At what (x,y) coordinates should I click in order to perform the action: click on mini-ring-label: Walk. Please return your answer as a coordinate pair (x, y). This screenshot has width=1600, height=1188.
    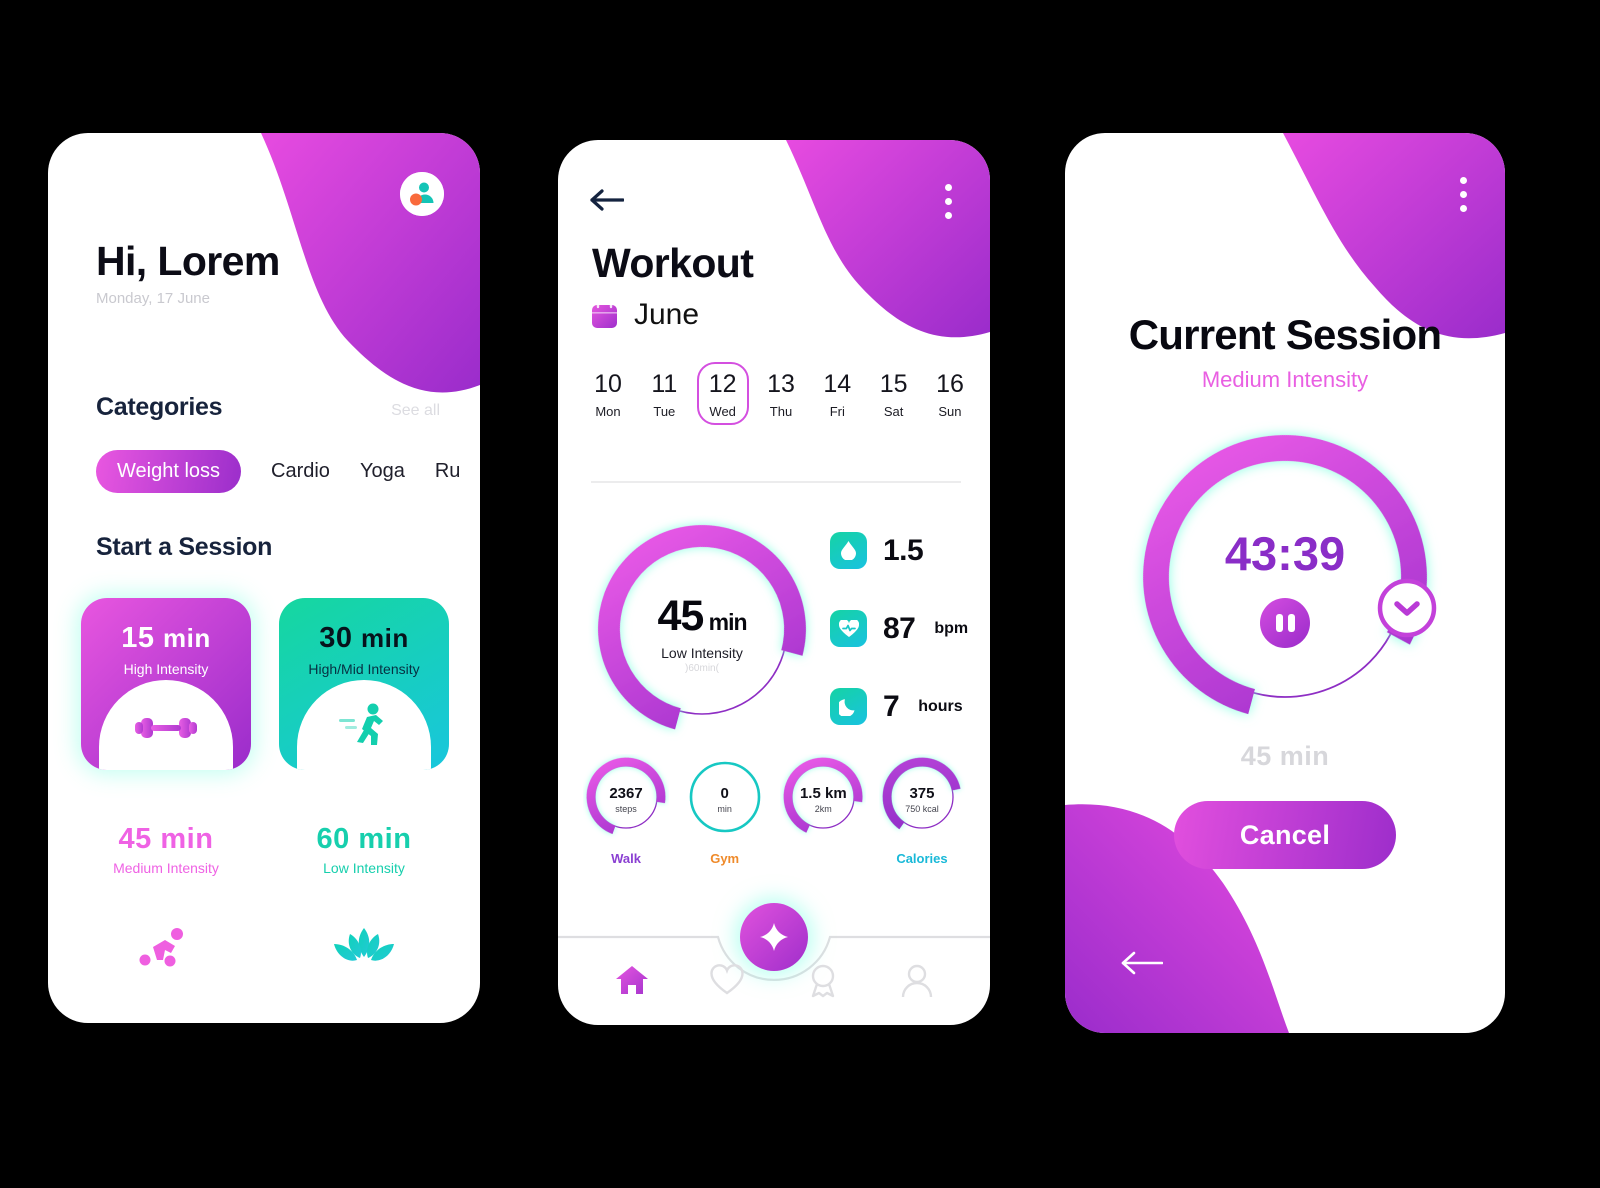
    Looking at the image, I should click on (626, 858).